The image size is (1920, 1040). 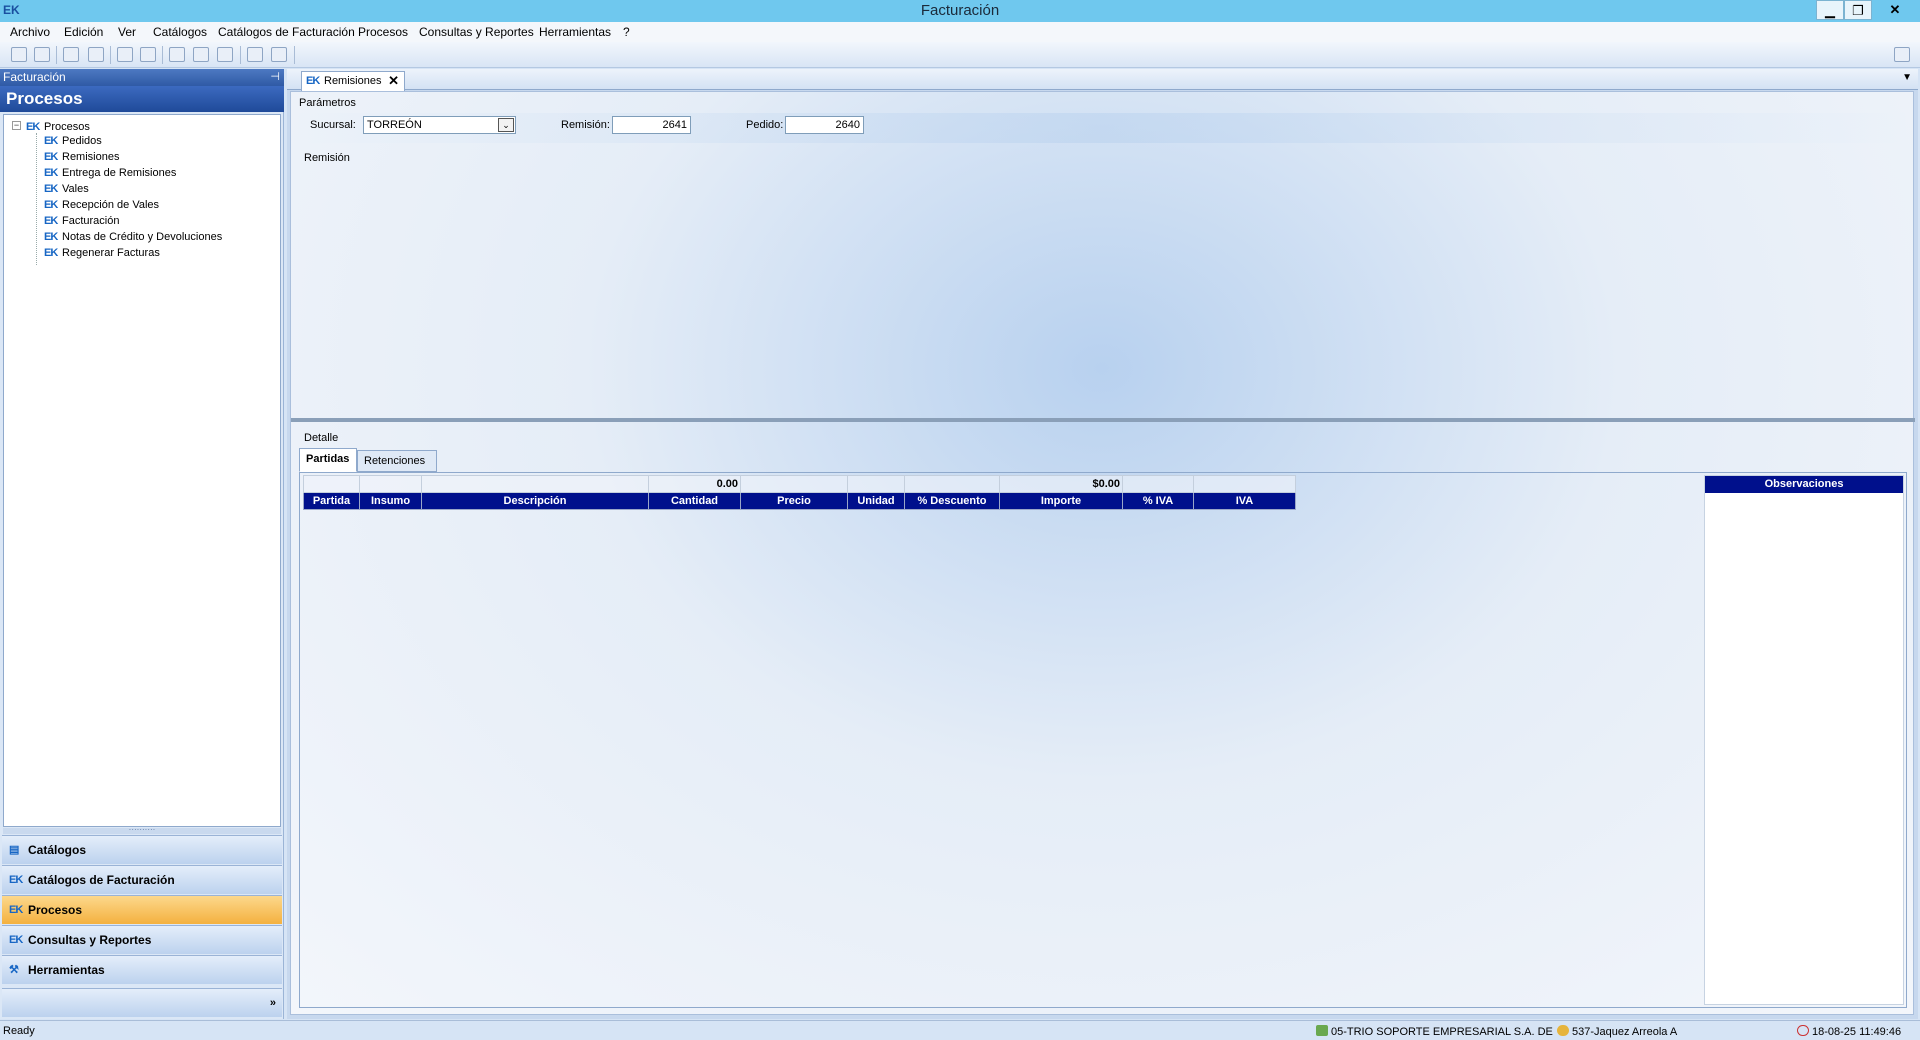 I want to click on menu-help: ?, so click(x=626, y=32).